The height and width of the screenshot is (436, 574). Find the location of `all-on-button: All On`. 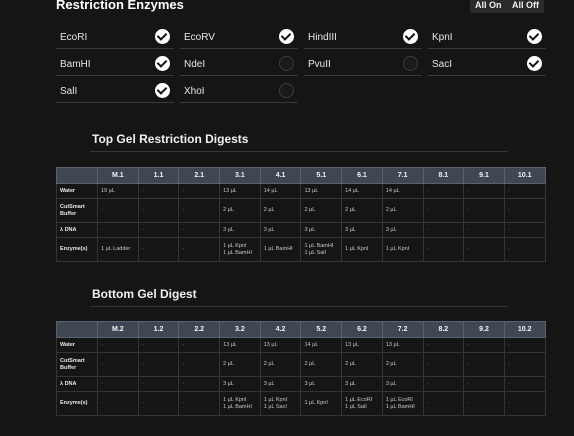

all-on-button: All On is located at coordinates (488, 6).